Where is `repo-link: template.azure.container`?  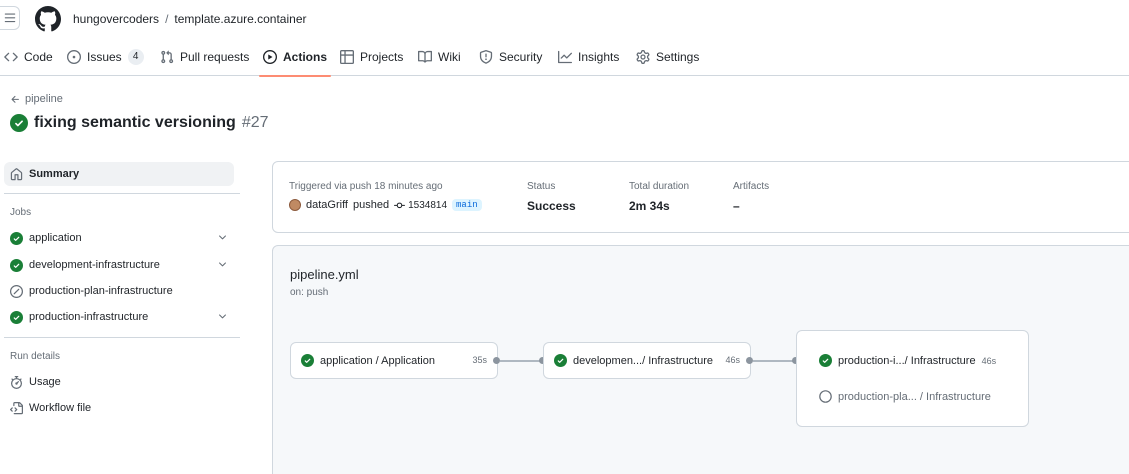 repo-link: template.azure.container is located at coordinates (240, 19).